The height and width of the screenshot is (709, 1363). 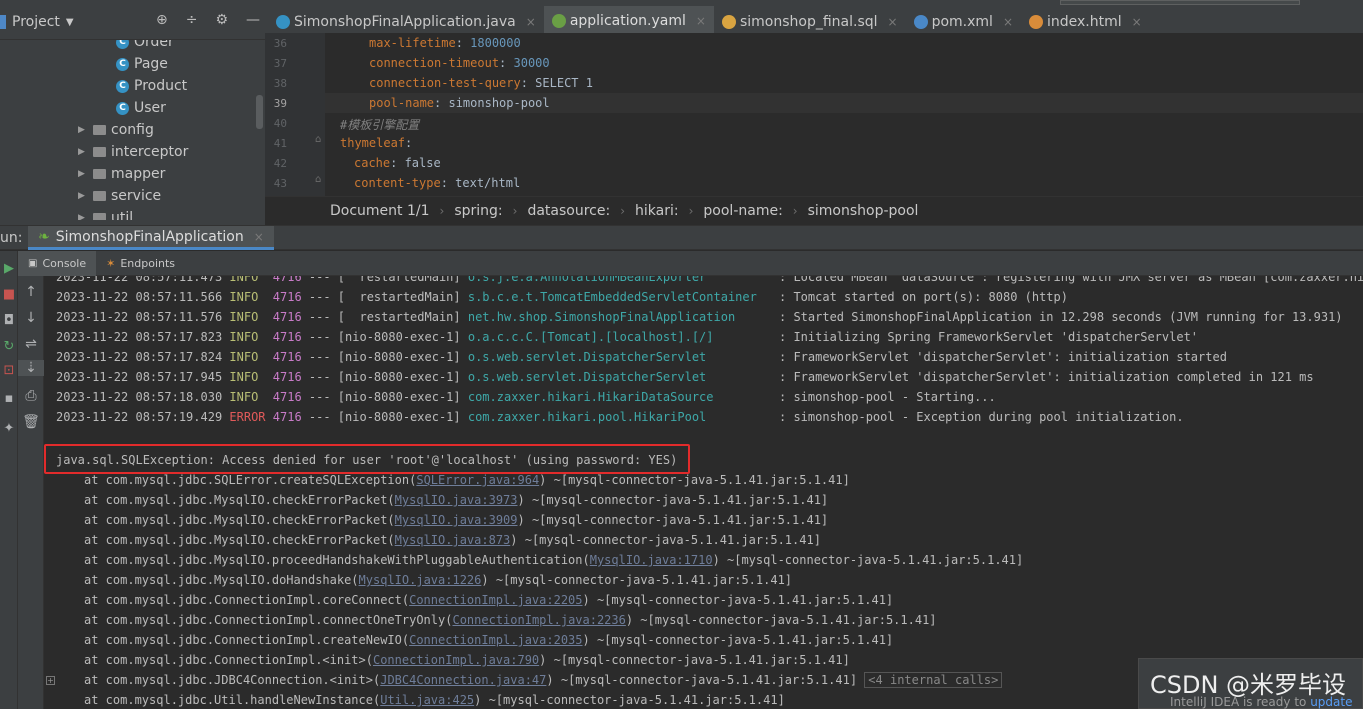 What do you see at coordinates (412, 43) in the screenshot?
I see `yaml-key: max-lifetime` at bounding box center [412, 43].